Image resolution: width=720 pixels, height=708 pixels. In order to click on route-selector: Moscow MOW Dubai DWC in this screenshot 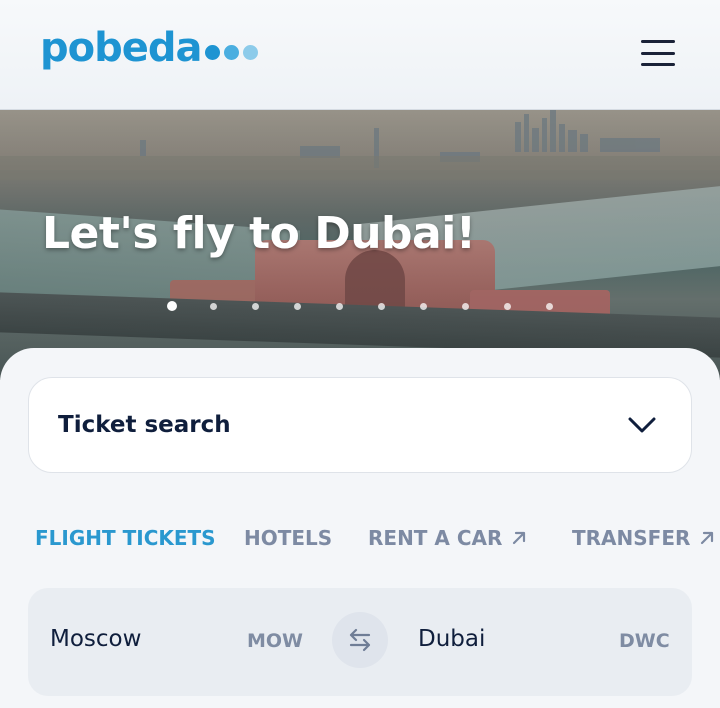, I will do `click(360, 642)`.